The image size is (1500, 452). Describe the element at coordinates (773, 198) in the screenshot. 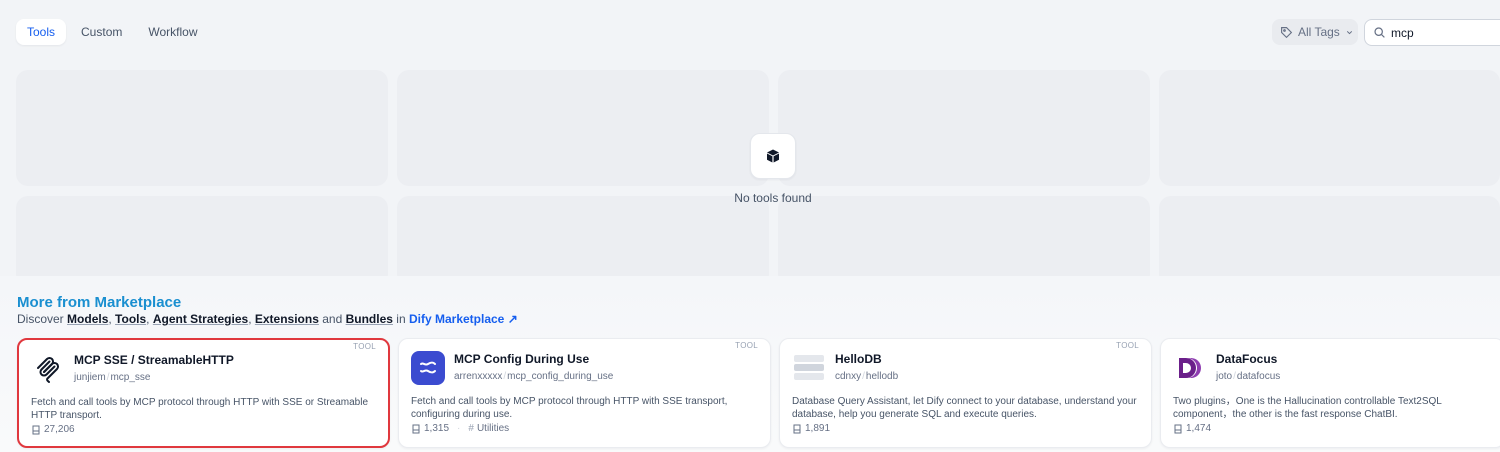

I see `empty-state-text: No tools found` at that location.